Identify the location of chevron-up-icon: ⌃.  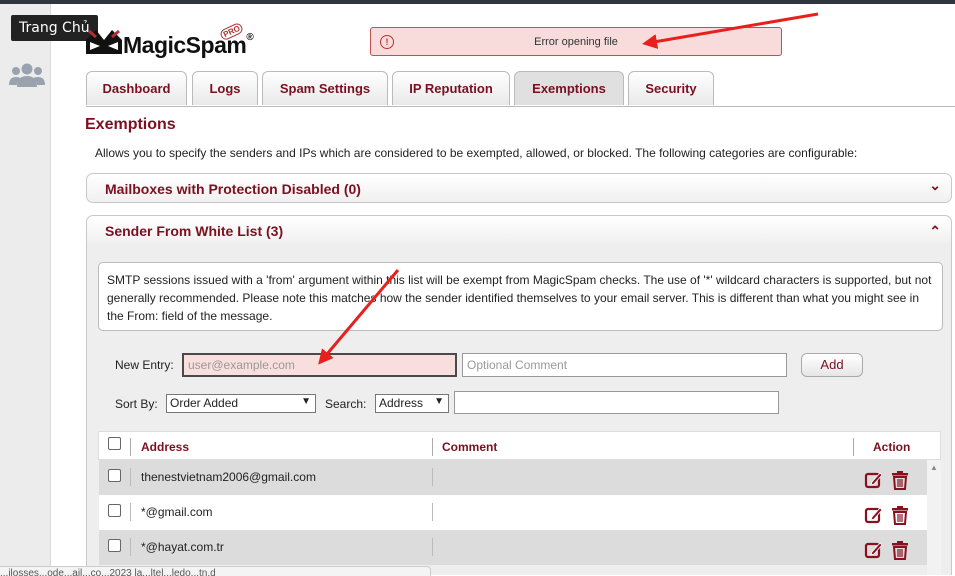
(935, 231).